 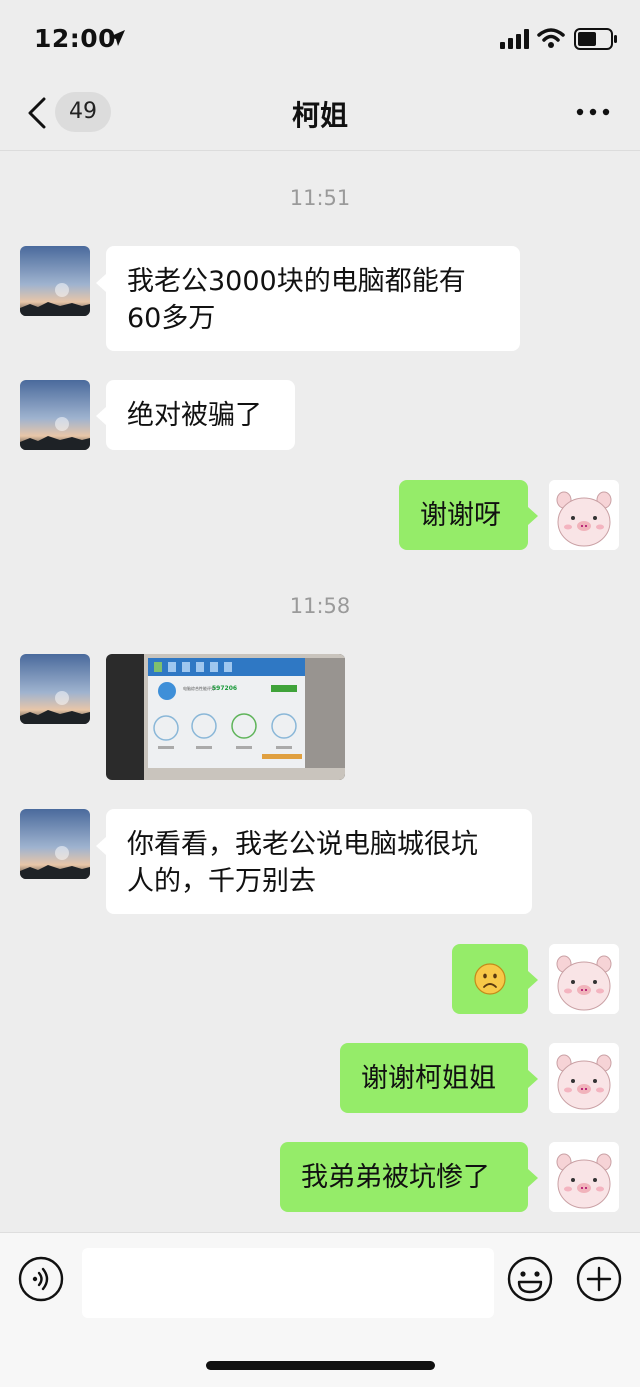 What do you see at coordinates (460, 515) in the screenshot?
I see `message-text: 谢谢呀` at bounding box center [460, 515].